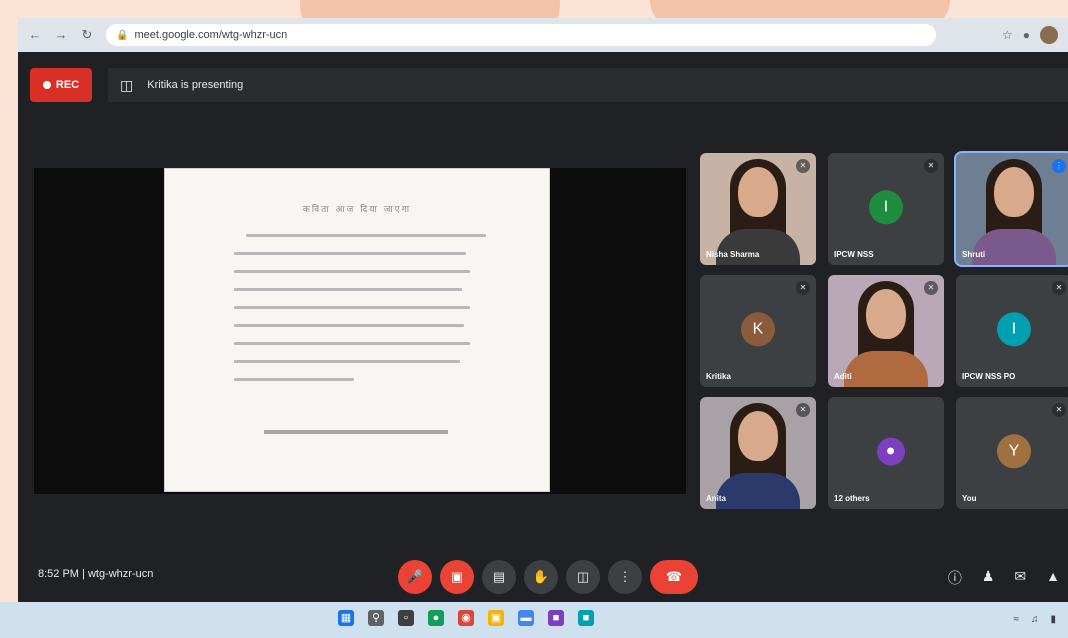  I want to click on reload-icon: ↻, so click(87, 35).